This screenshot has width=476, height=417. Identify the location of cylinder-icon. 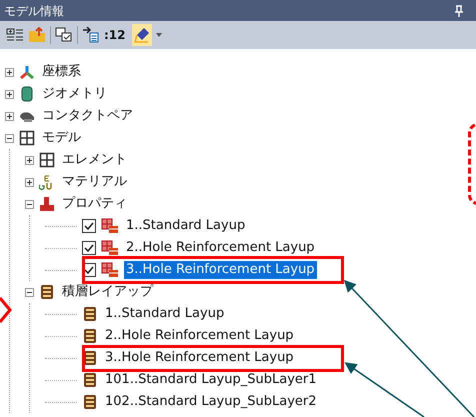
(27, 94).